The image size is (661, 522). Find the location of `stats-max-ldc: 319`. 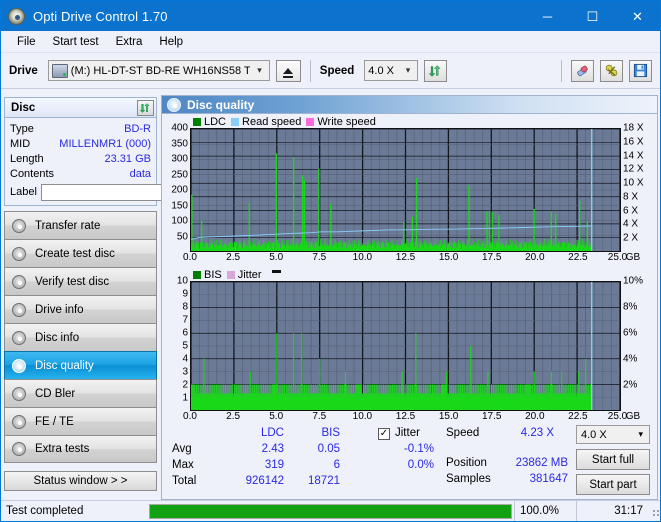

stats-max-ldc: 319 is located at coordinates (274, 465).